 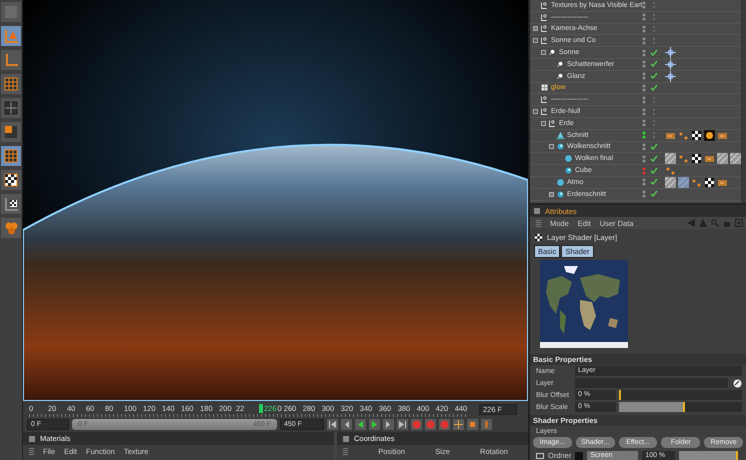 What do you see at coordinates (727, 223) in the screenshot?
I see `lock-icon` at bounding box center [727, 223].